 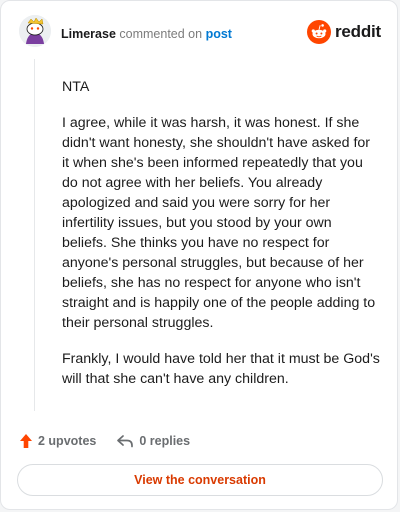 What do you see at coordinates (357, 31) in the screenshot?
I see `reddit-wordmark: reddit` at bounding box center [357, 31].